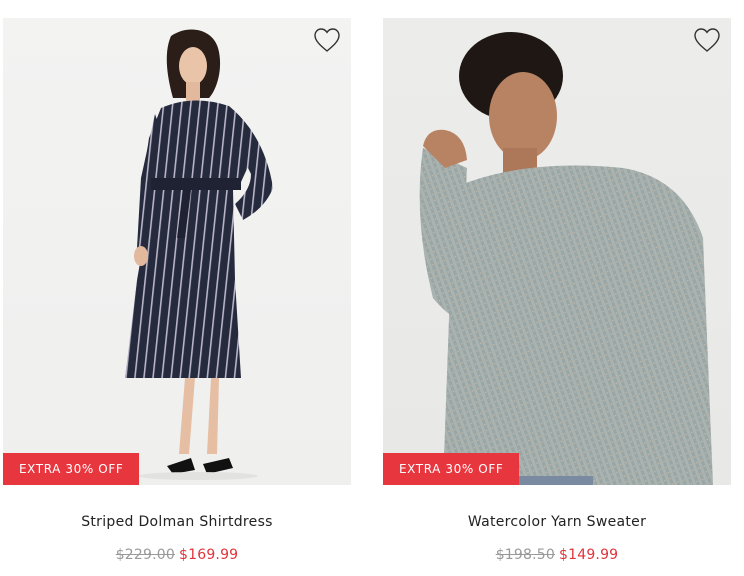 Image resolution: width=744 pixels, height=576 pixels. What do you see at coordinates (177, 522) in the screenshot?
I see `product-name: Striped Dolman Shirtdress` at bounding box center [177, 522].